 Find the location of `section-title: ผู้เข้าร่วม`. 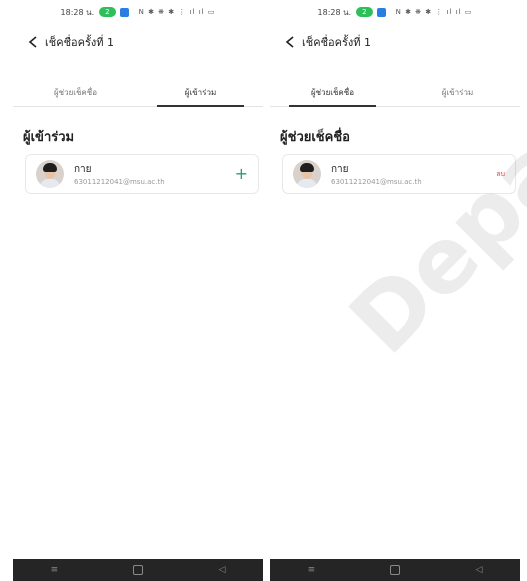

section-title: ผู้เข้าร่วม is located at coordinates (49, 137).